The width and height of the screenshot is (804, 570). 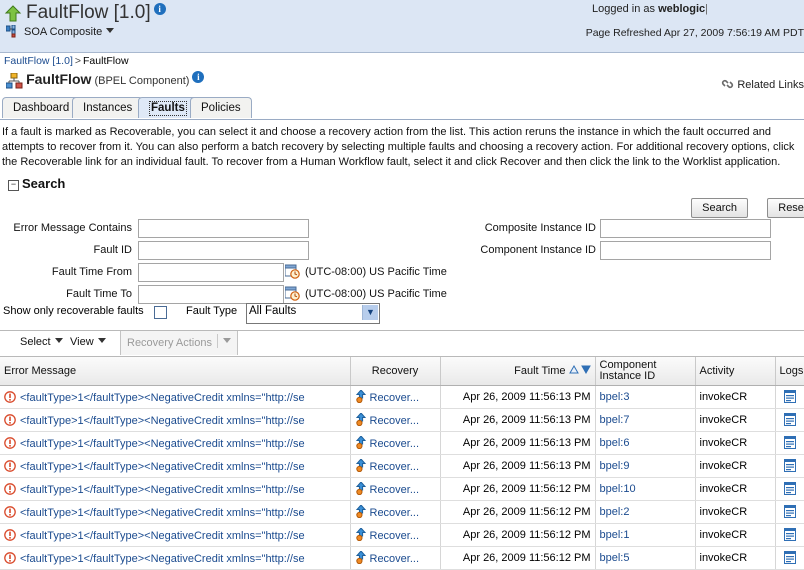 What do you see at coordinates (645, 512) in the screenshot?
I see `cell-component-instance-id: bpel:2` at bounding box center [645, 512].